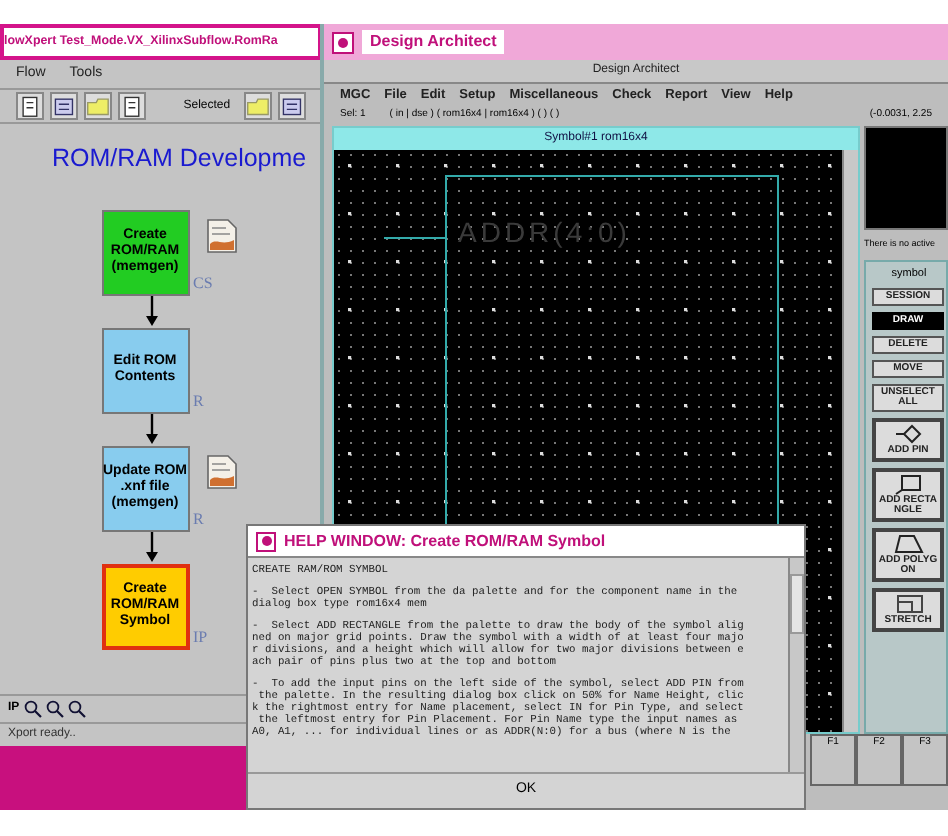 Image resolution: width=948 pixels, height=836 pixels. I want to click on step-tag: IP, so click(200, 637).